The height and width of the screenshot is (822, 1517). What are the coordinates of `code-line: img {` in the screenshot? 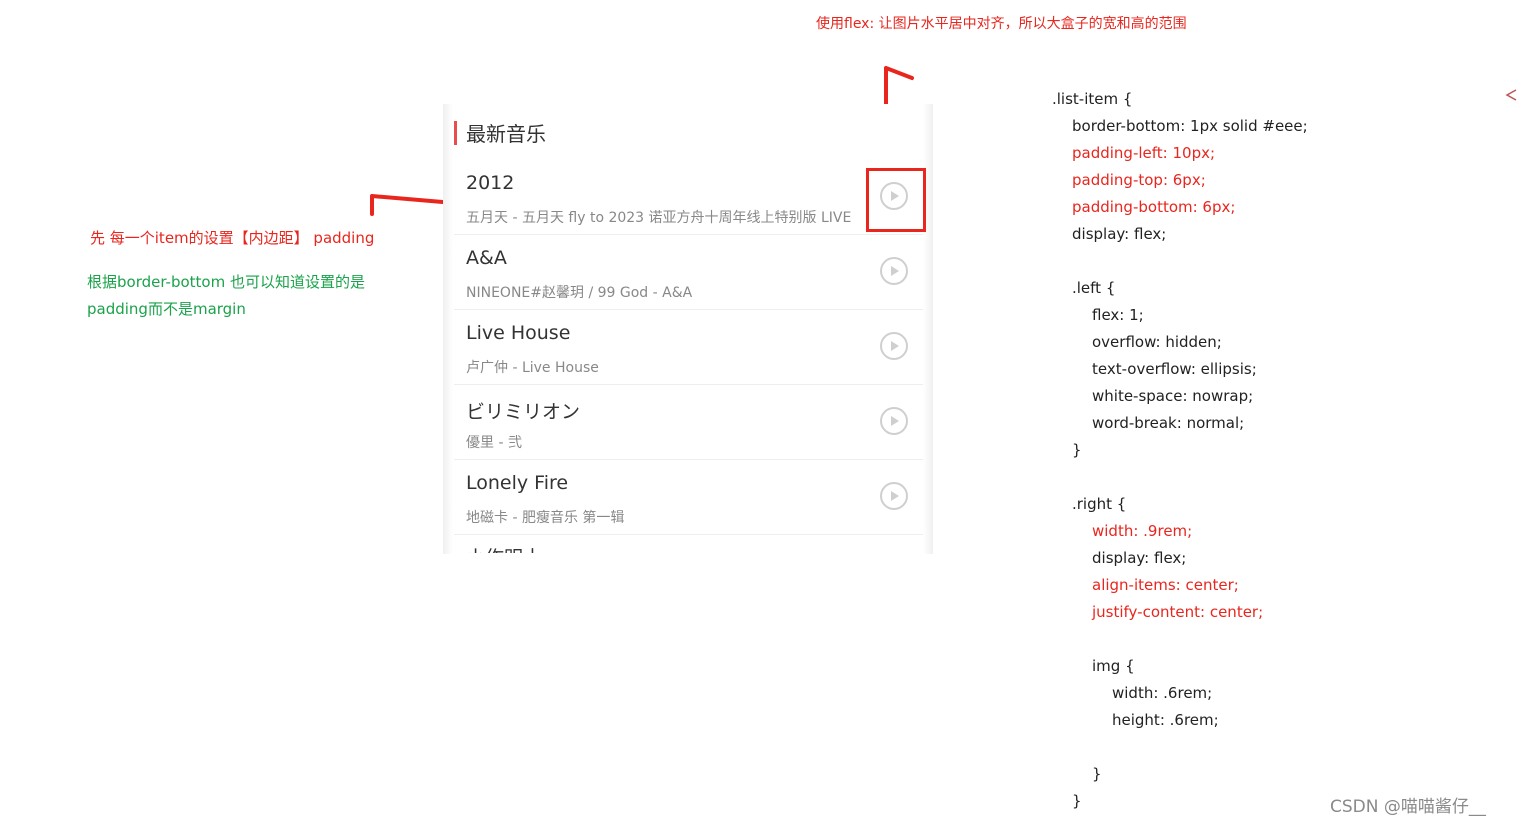 It's located at (1113, 666).